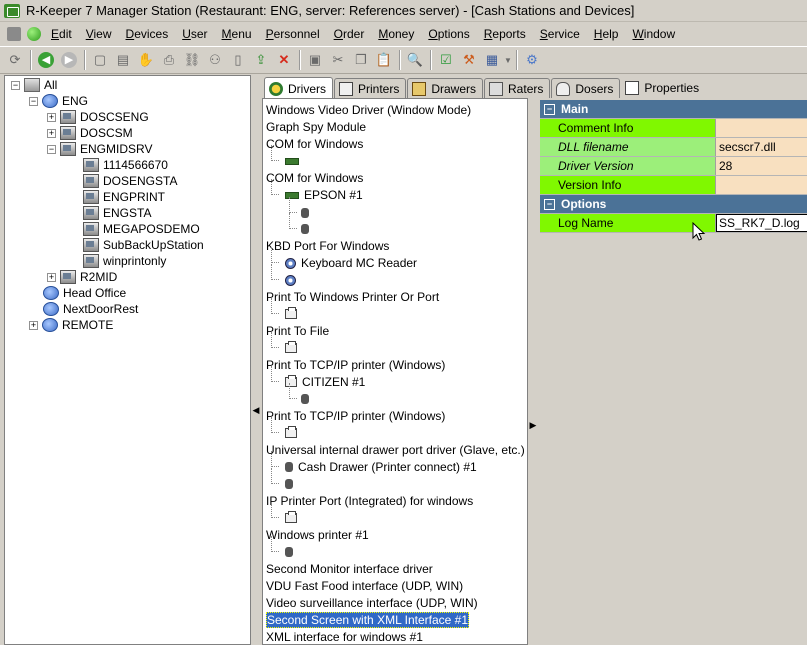 The height and width of the screenshot is (645, 807). Describe the element at coordinates (351, 263) in the screenshot. I see `device-item: Keyboard MC Reader` at that location.